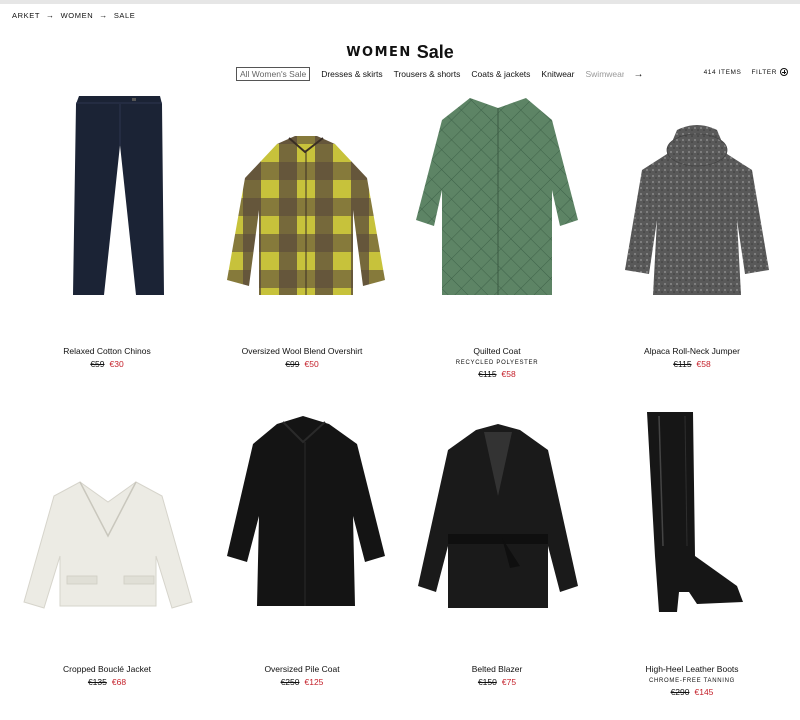 The height and width of the screenshot is (720, 800). I want to click on page-title-sale: Sale, so click(435, 52).